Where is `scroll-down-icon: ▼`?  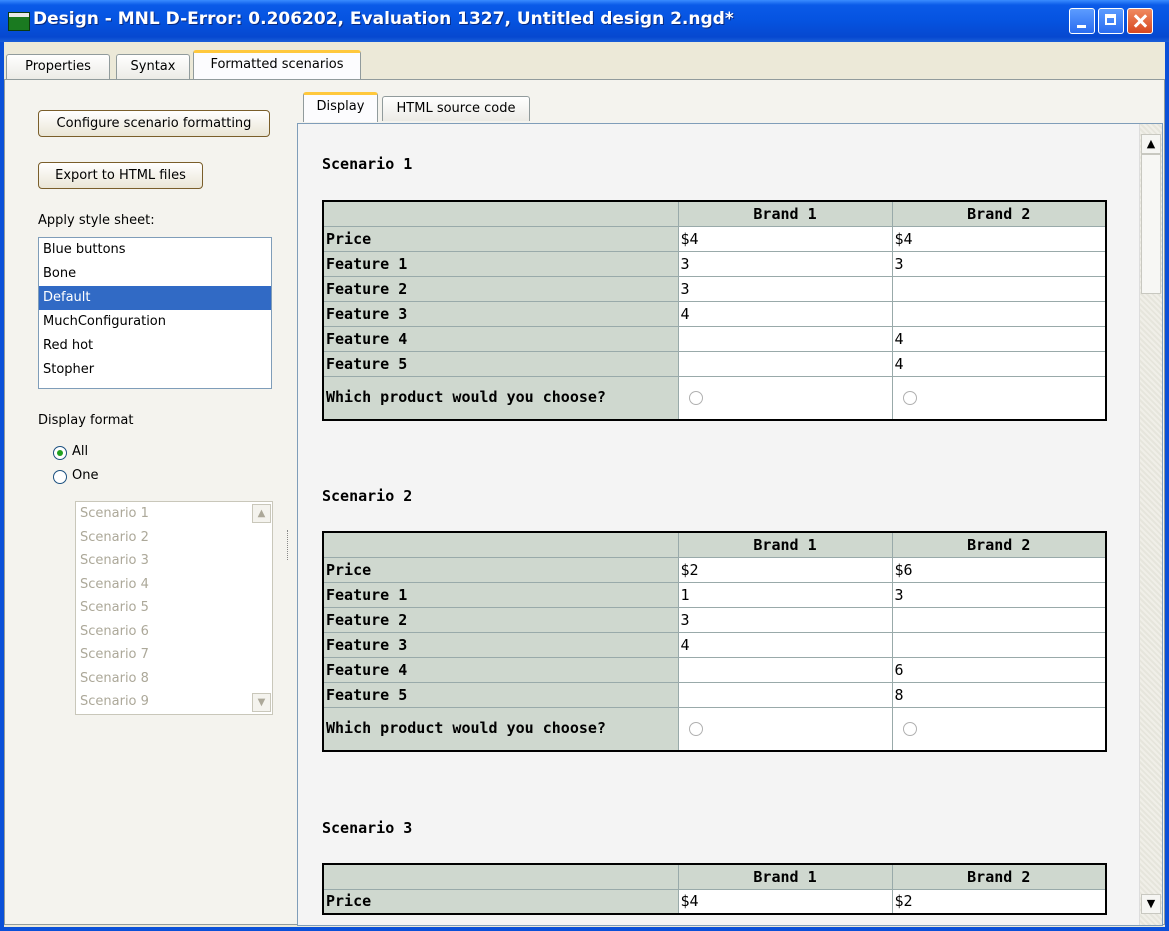 scroll-down-icon: ▼ is located at coordinates (1151, 904).